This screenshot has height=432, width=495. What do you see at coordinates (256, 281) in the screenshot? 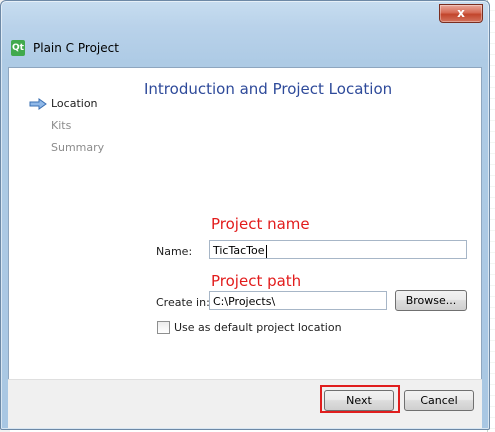
I see `annotation-project-path: Project path` at bounding box center [256, 281].